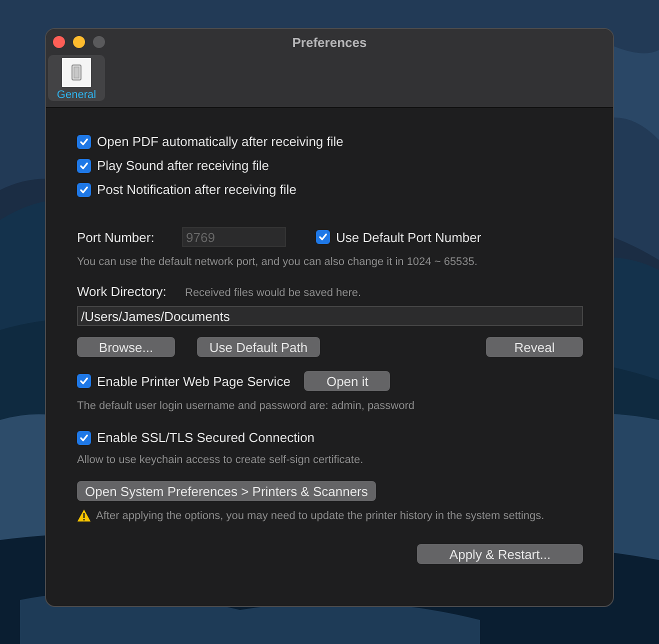  I want to click on port-label: Port Number:, so click(116, 237).